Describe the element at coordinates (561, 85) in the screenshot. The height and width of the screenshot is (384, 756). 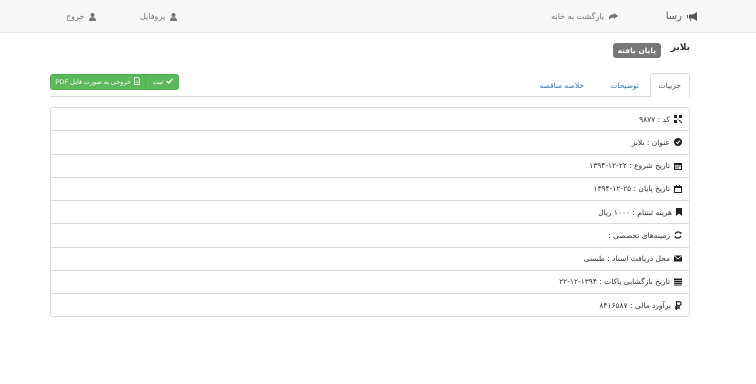
I see `tab-tender-summary: خلاصه مناقصه` at that location.